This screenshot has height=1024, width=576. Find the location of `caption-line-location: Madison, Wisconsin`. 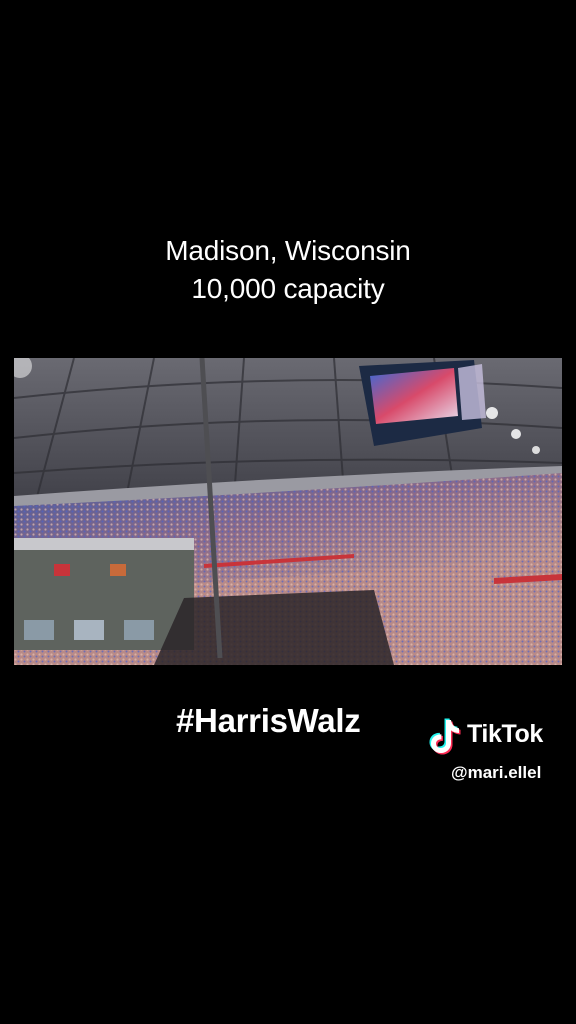

caption-line-location: Madison, Wisconsin is located at coordinates (288, 250).